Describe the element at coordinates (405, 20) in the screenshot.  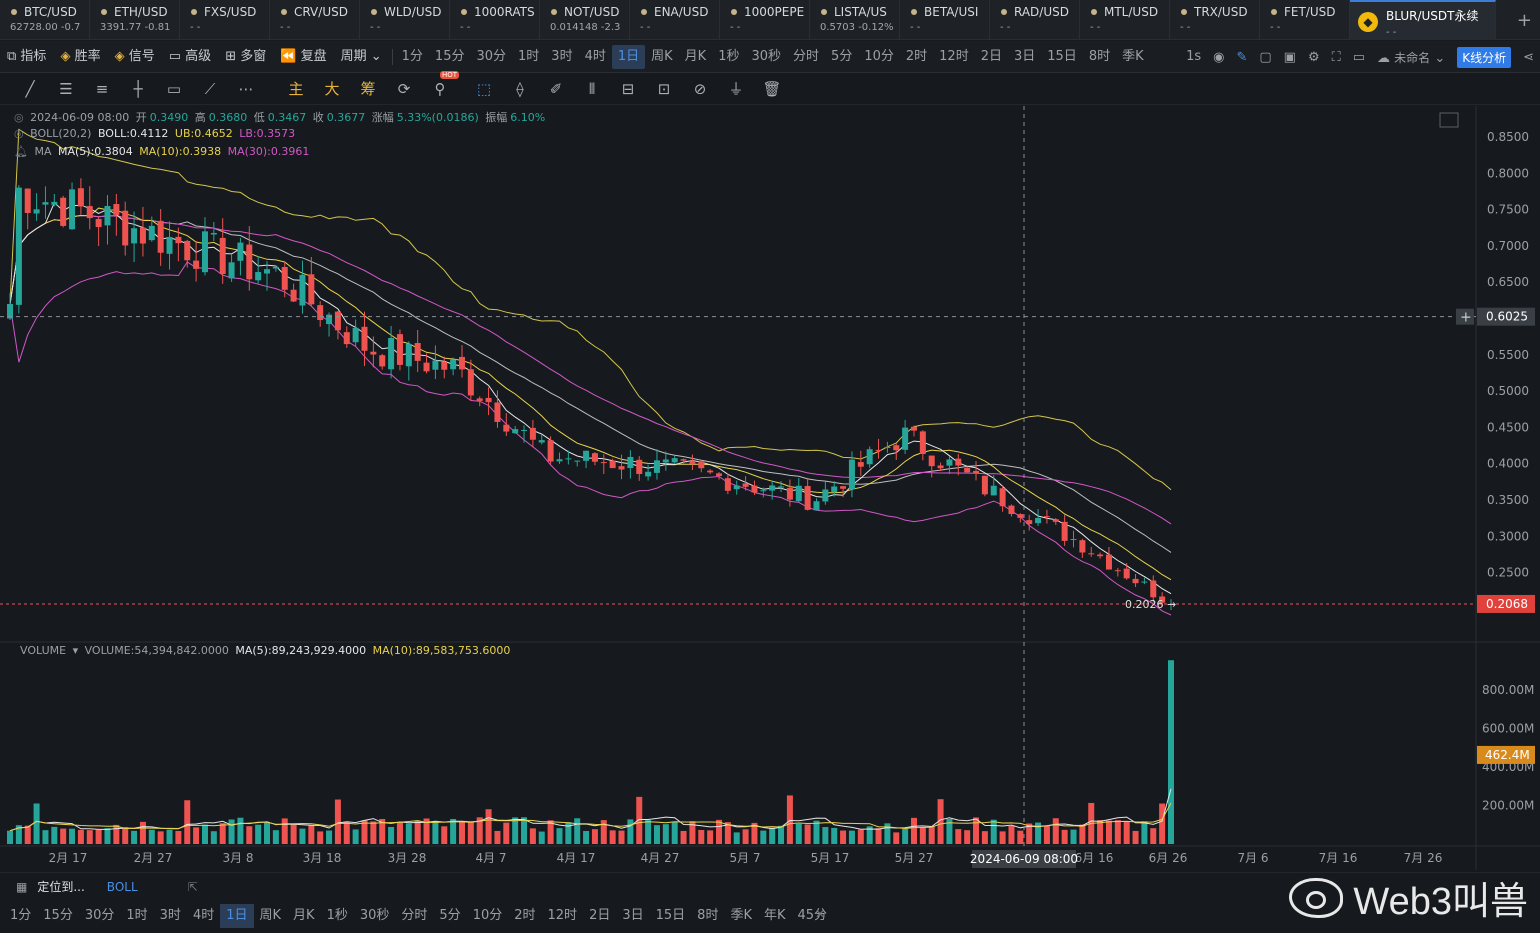
I see `symbol-tab: WLD/USD - -` at that location.